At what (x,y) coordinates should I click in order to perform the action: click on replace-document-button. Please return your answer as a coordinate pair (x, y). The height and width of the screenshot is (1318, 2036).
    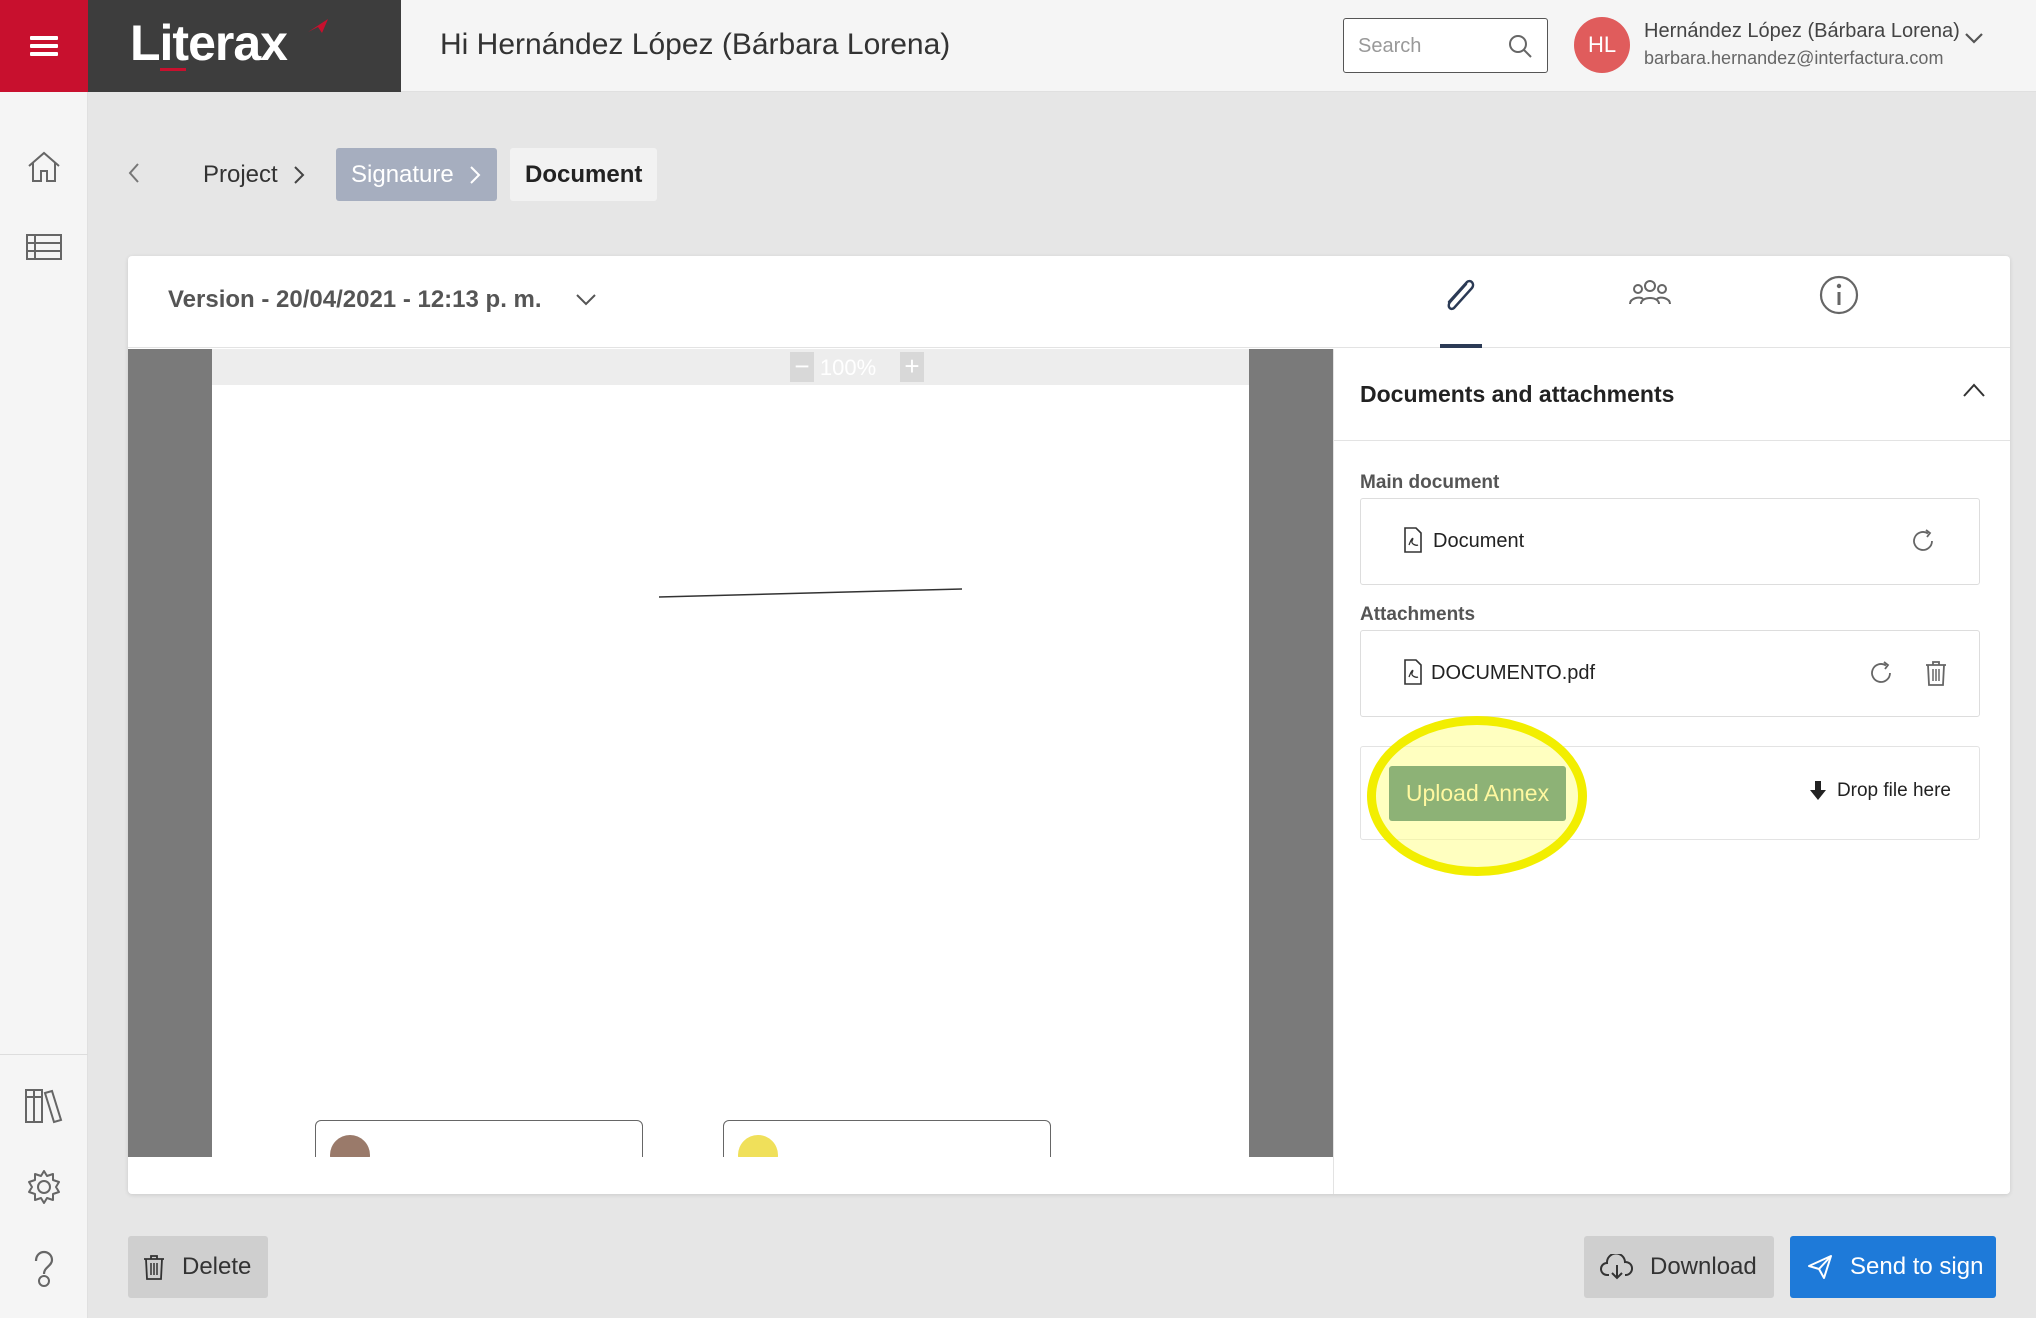
    Looking at the image, I should click on (1924, 541).